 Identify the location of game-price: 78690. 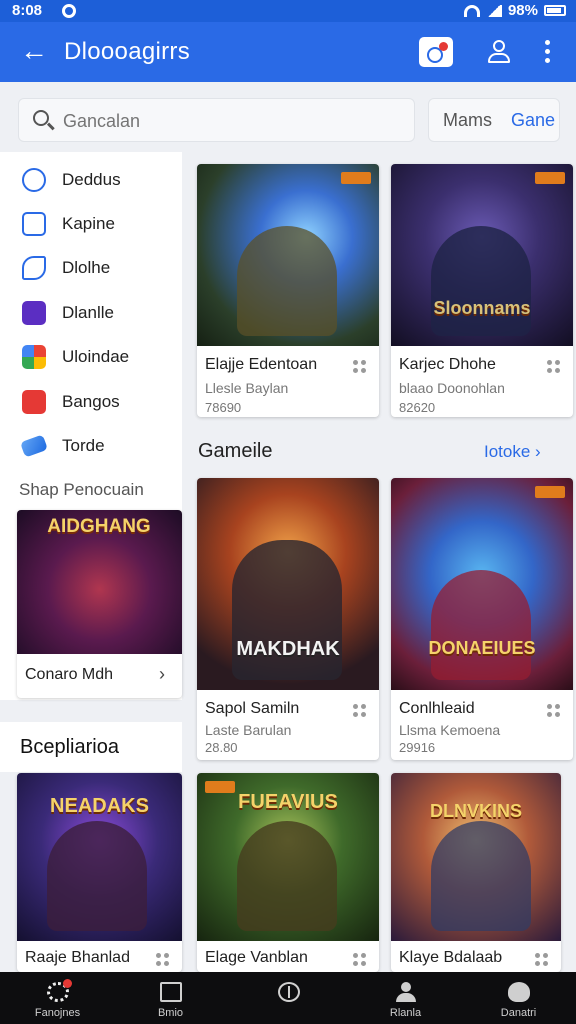
(223, 407).